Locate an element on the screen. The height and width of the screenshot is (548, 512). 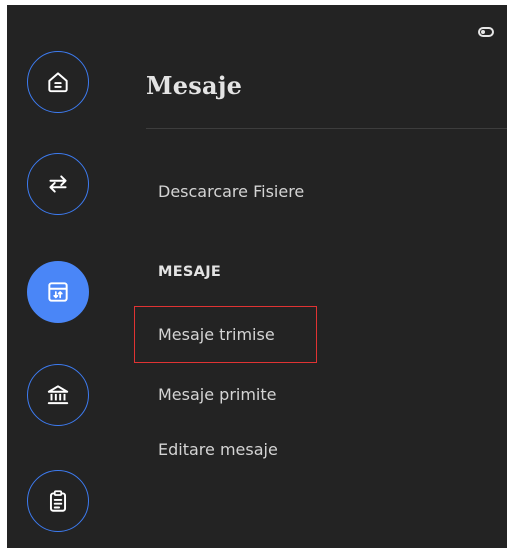
clipboard-icon is located at coordinates (58, 501).